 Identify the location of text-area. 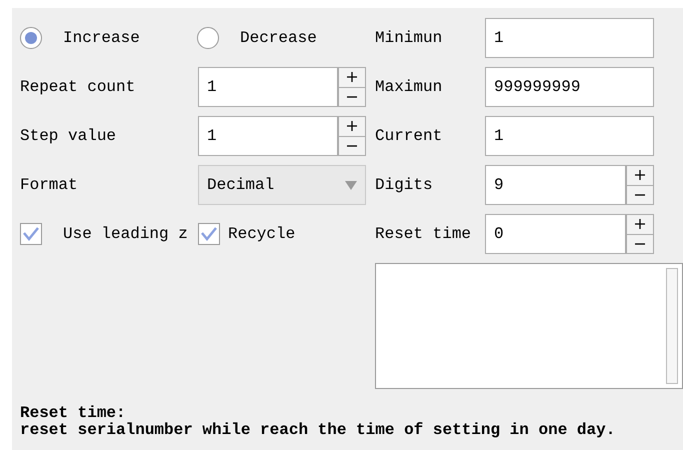
(529, 326).